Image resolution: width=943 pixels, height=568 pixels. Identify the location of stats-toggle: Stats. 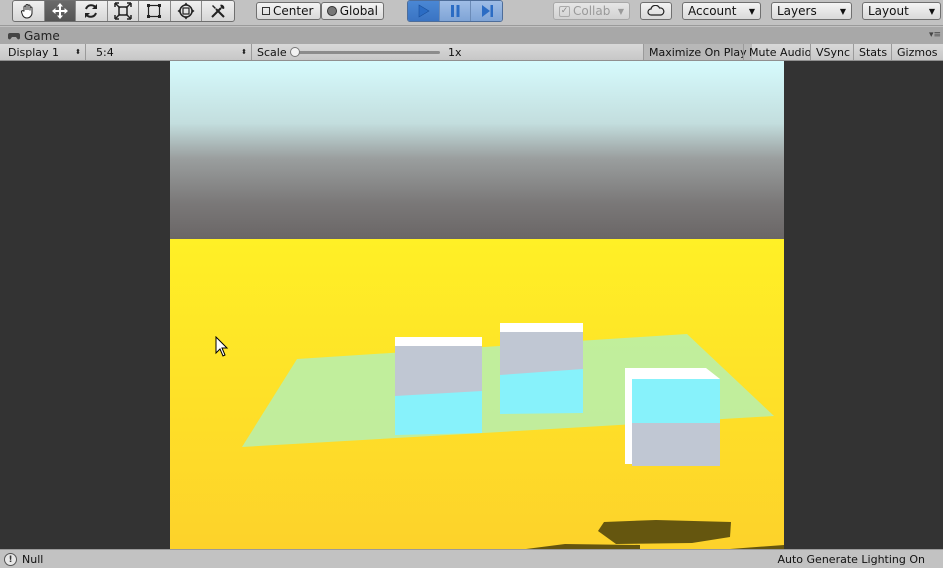
(872, 52).